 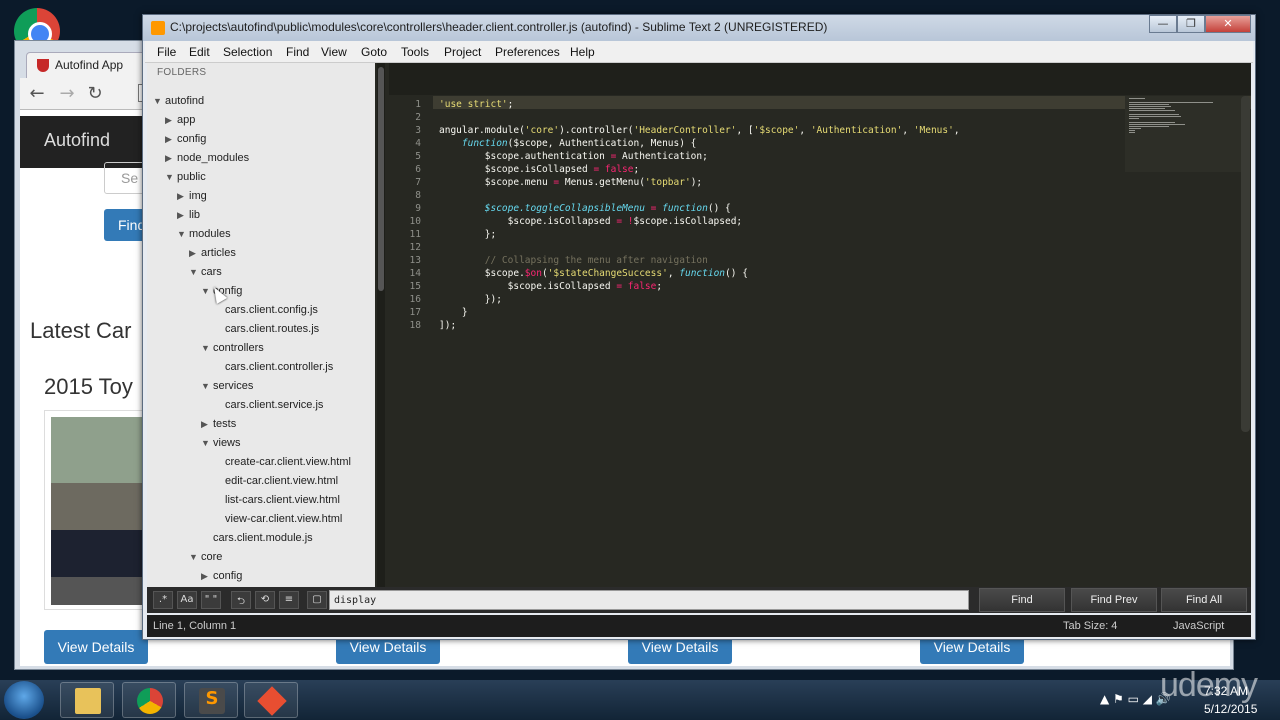 I want to click on tree-folder: ▼ autofind, so click(x=178, y=104).